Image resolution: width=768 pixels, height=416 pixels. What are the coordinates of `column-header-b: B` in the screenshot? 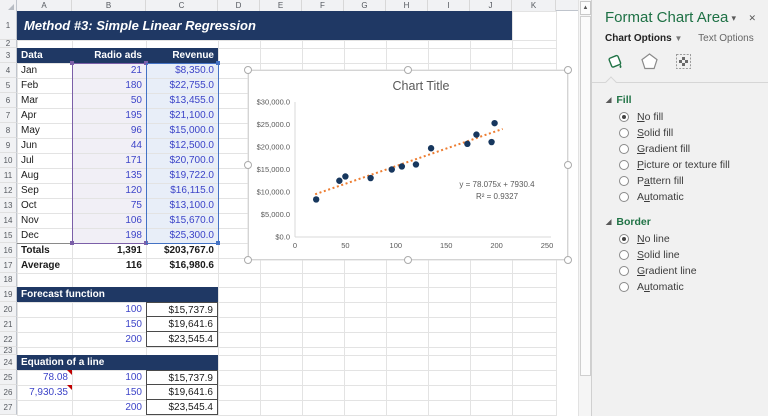 It's located at (109, 5).